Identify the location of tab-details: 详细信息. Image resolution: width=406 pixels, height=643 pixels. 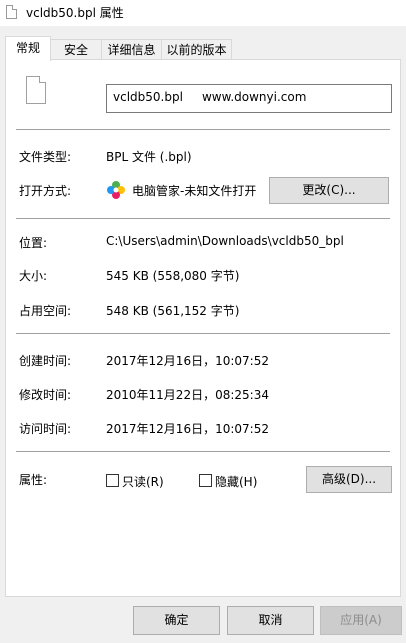
(131, 49).